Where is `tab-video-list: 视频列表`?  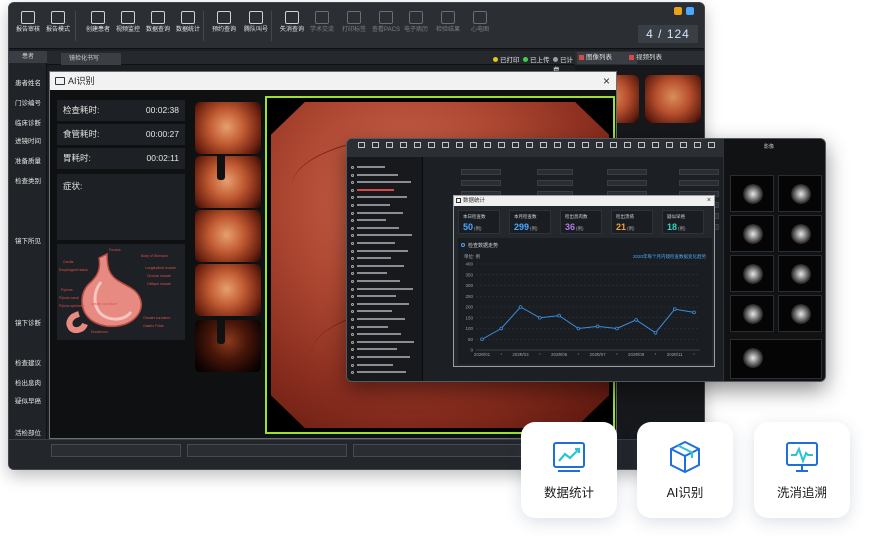 tab-video-list: 视频列表 is located at coordinates (657, 58).